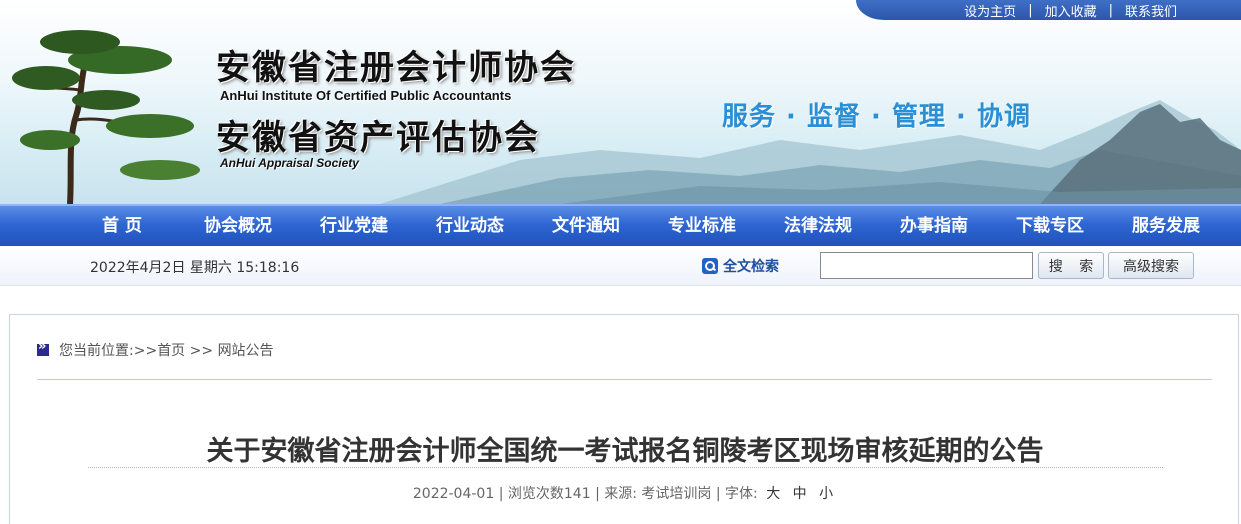 The image size is (1241, 524). I want to click on nav-item-notices: 文件通知, so click(586, 226).